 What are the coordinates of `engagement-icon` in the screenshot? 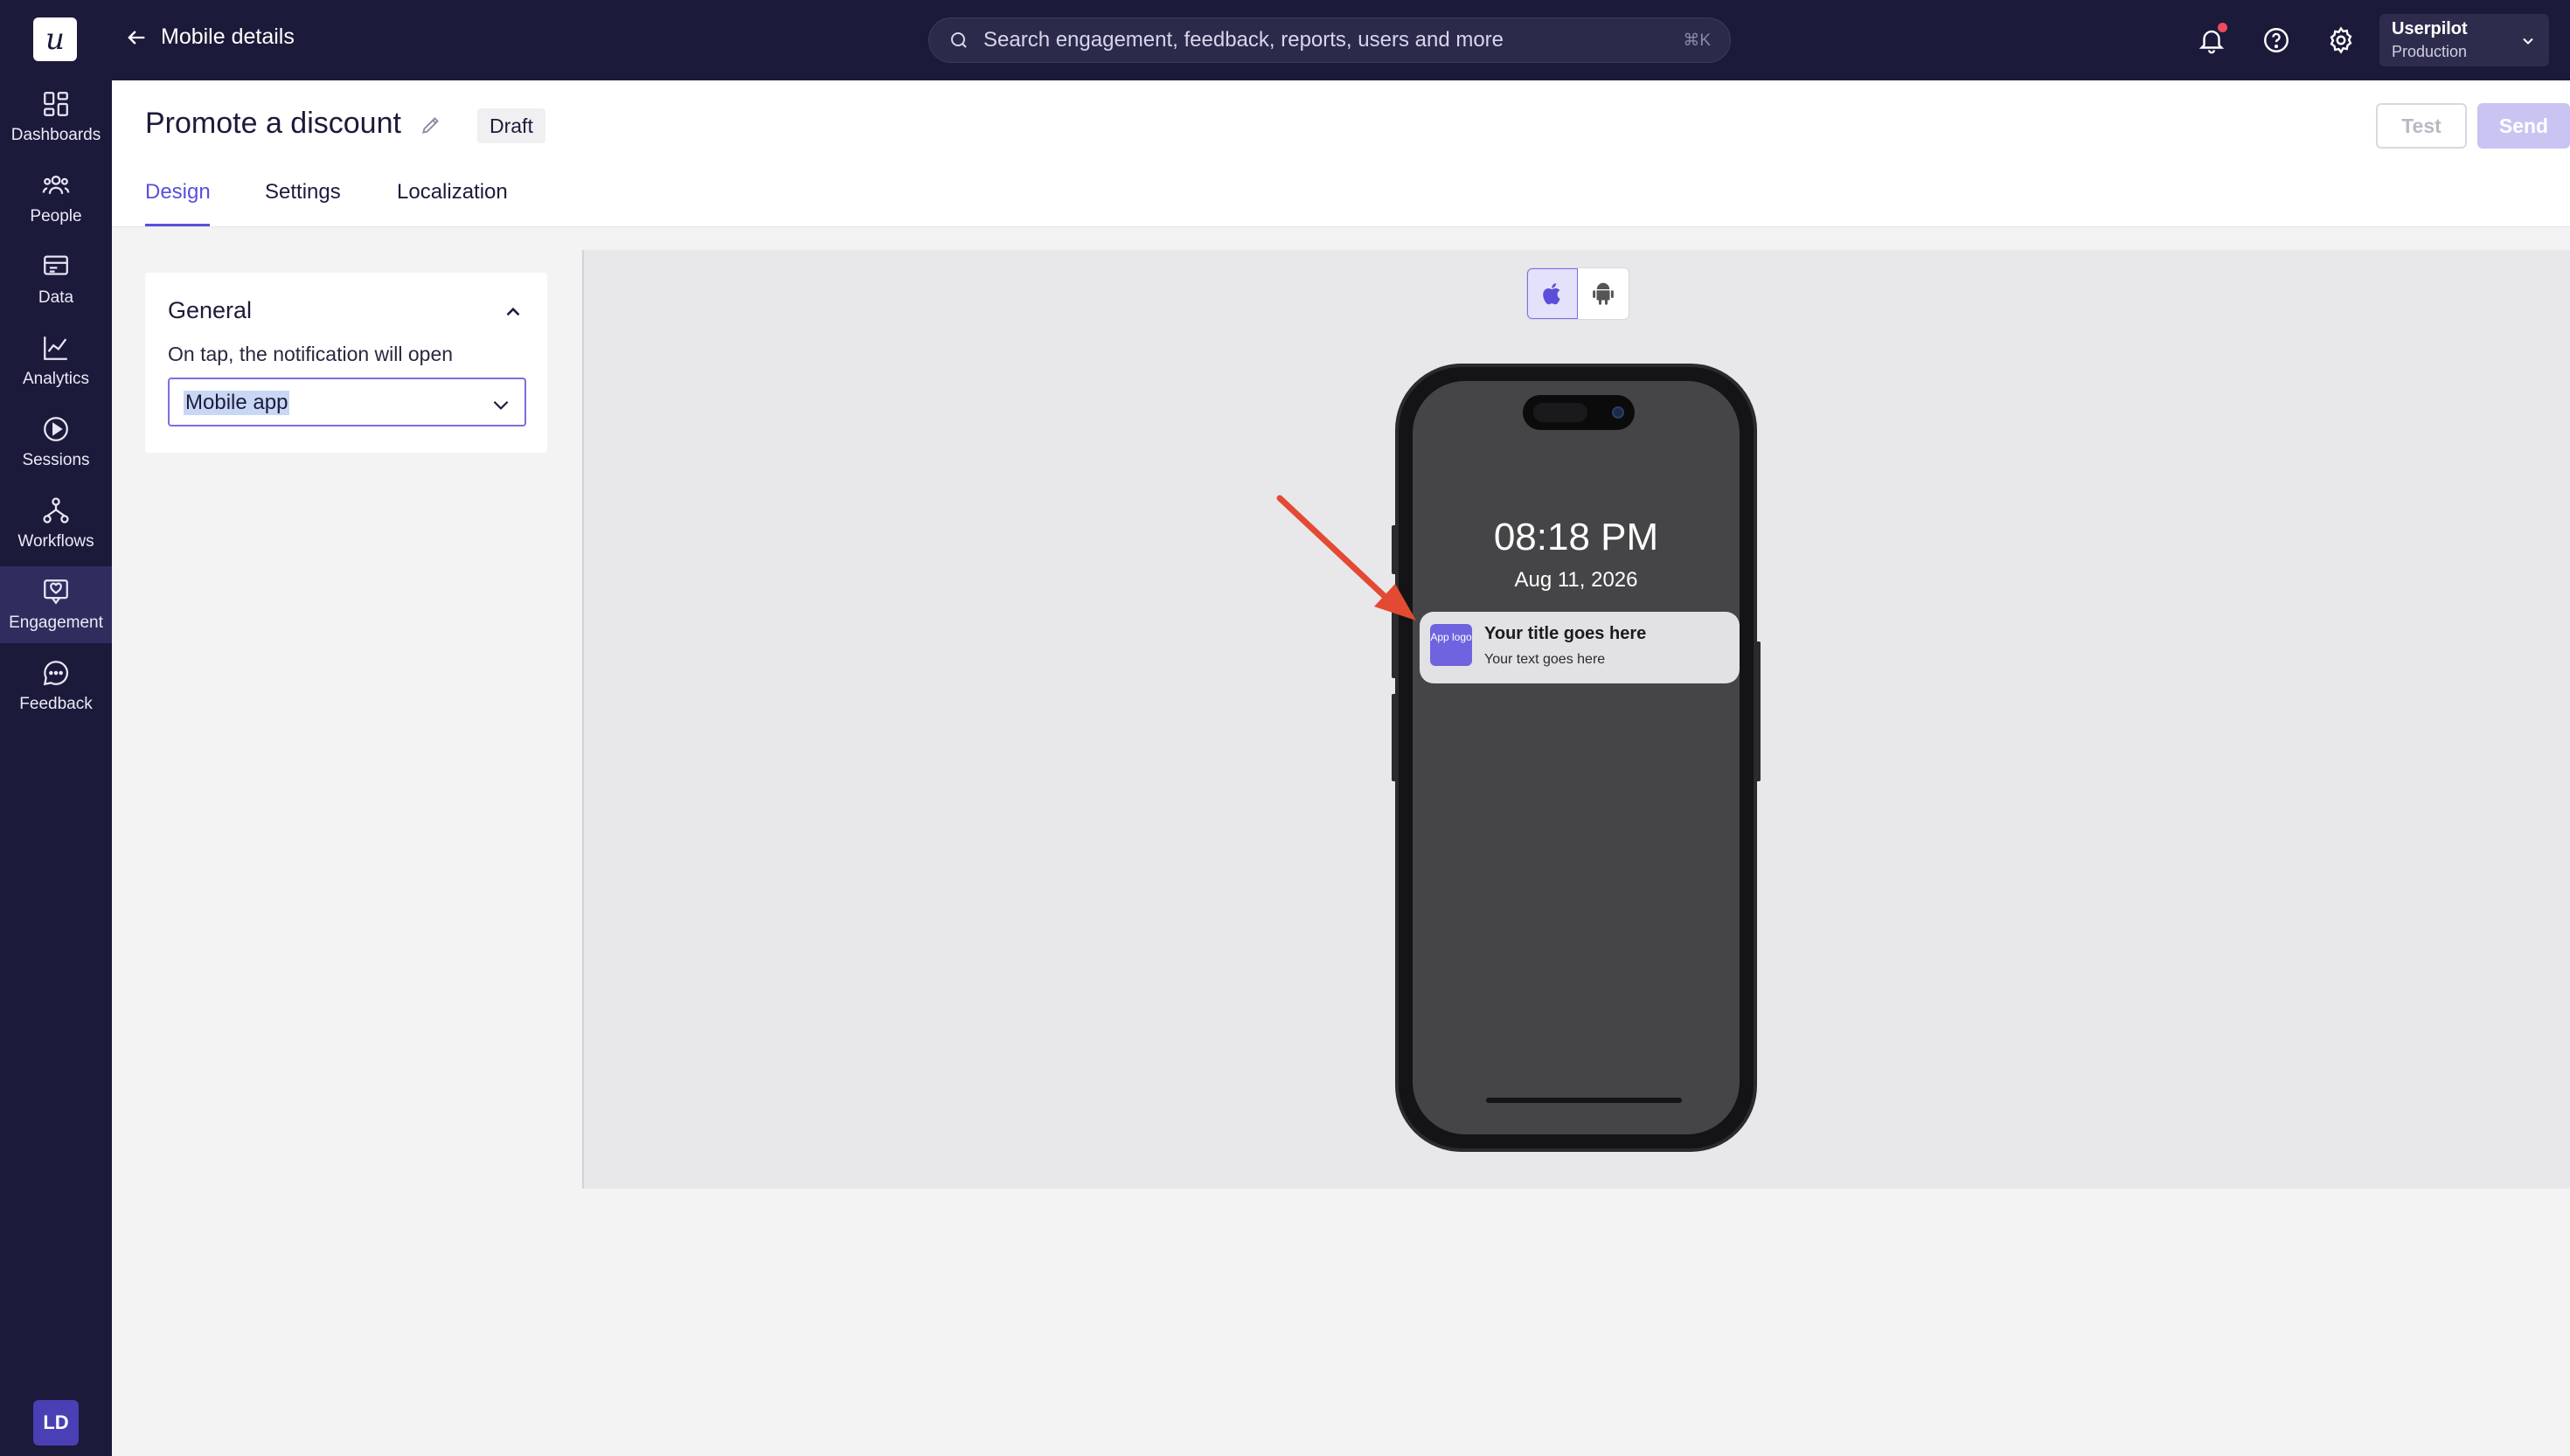 It's located at (56, 592).